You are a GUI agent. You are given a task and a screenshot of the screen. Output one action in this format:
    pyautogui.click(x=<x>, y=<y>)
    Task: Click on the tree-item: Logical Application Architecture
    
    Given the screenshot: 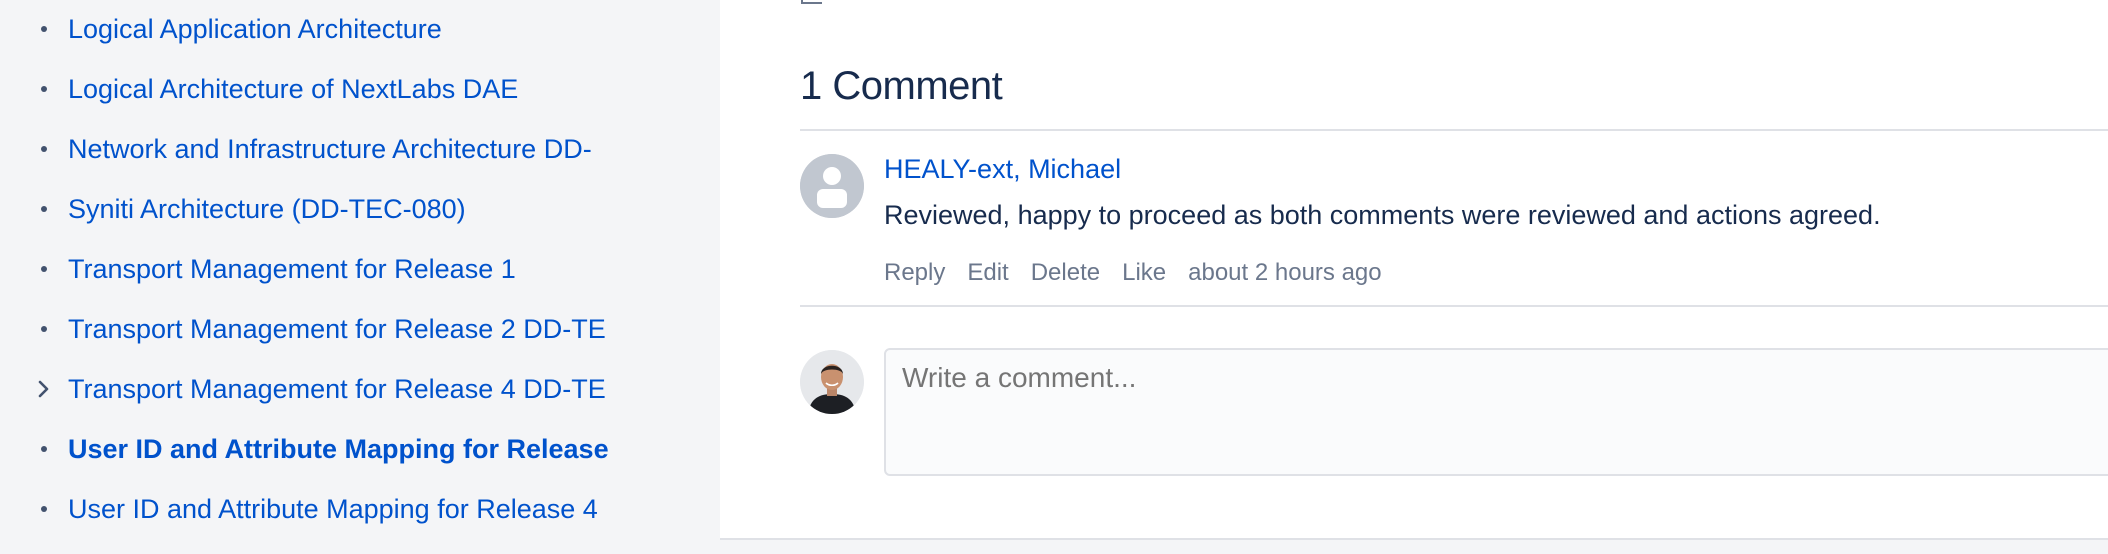 What is the action you would take?
    pyautogui.click(x=360, y=29)
    